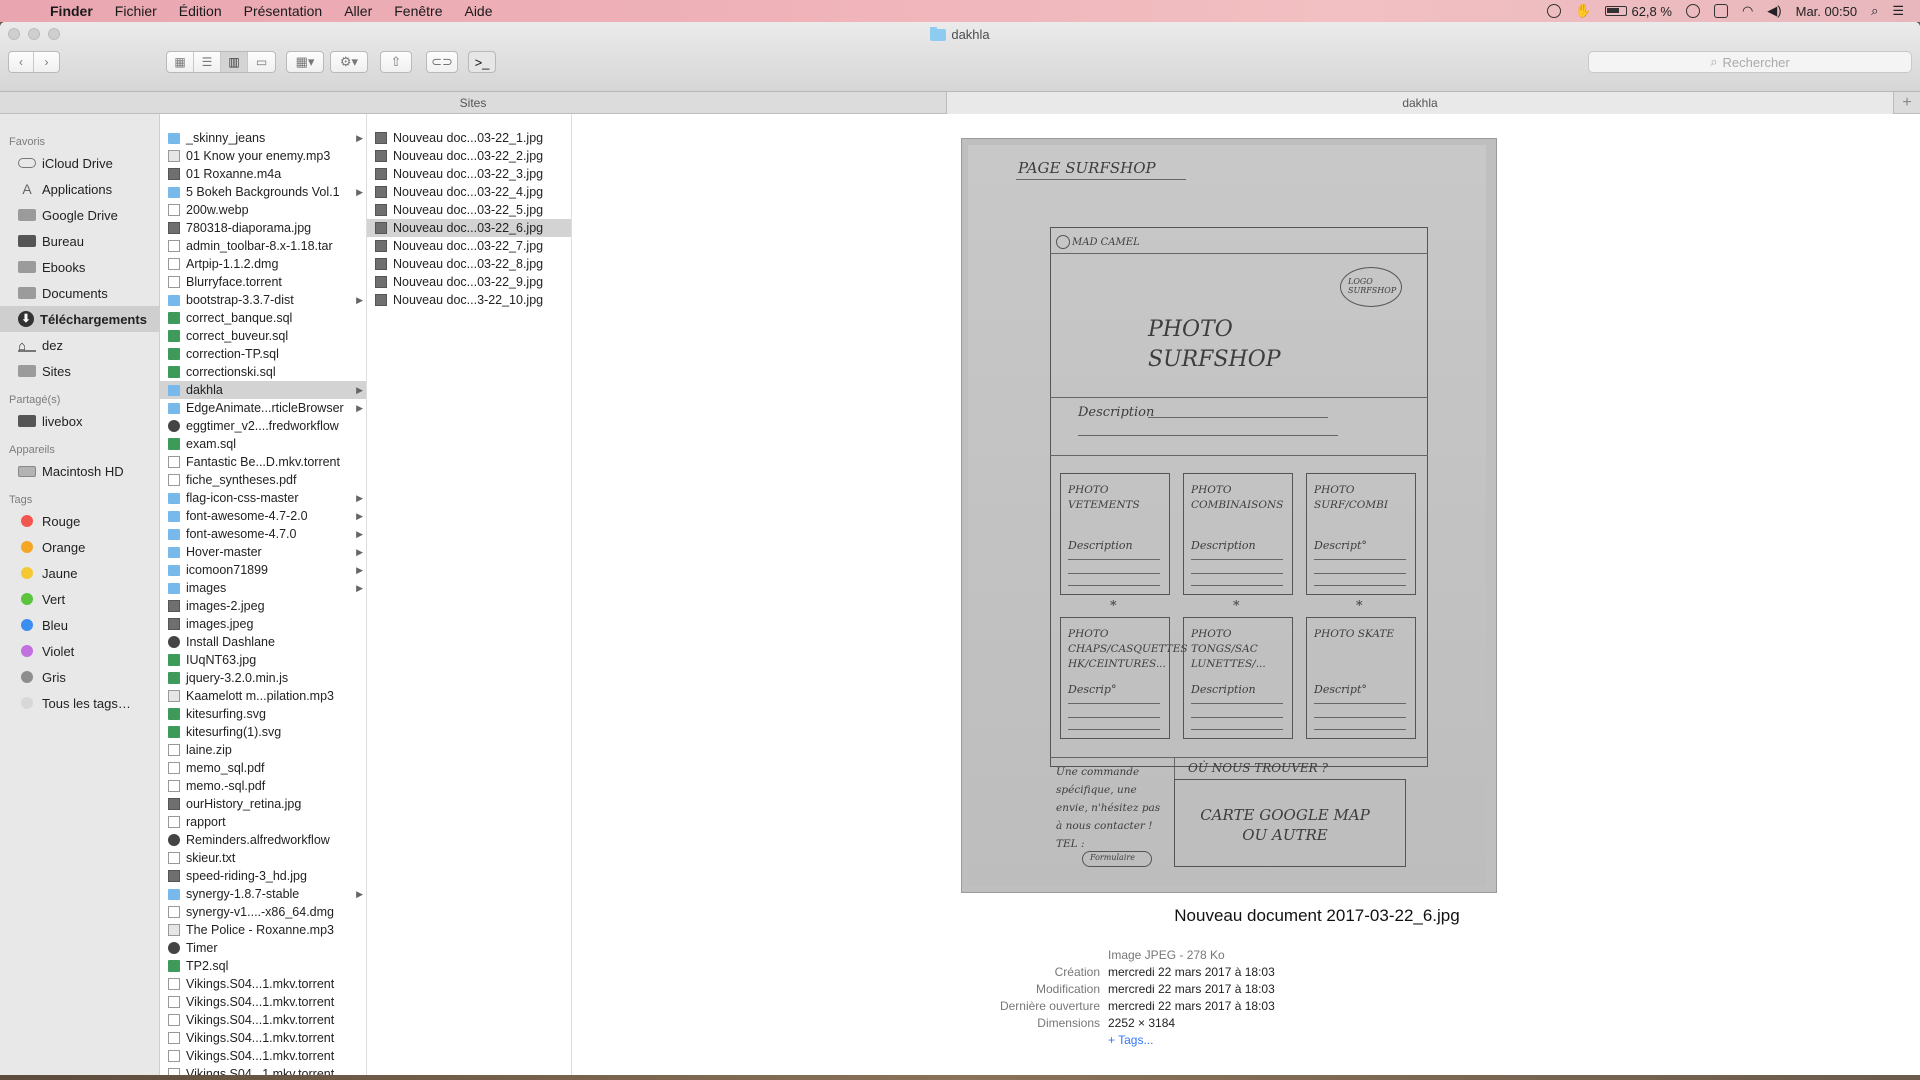  I want to click on sidebar-item-documents: Documents, so click(79, 293).